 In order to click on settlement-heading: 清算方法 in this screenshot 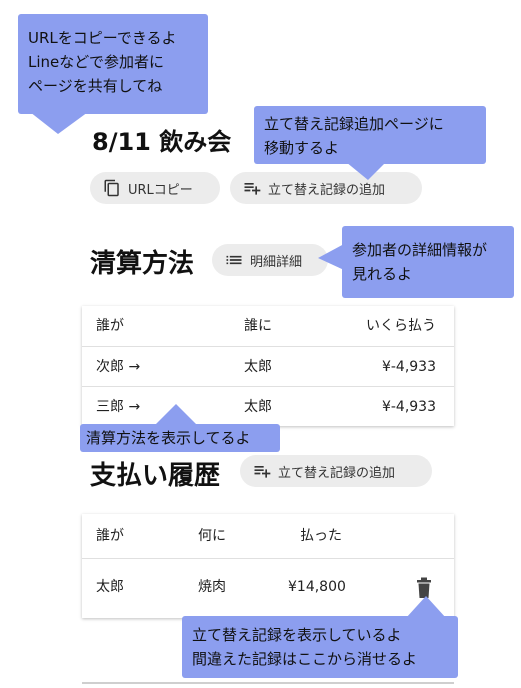, I will do `click(142, 264)`.